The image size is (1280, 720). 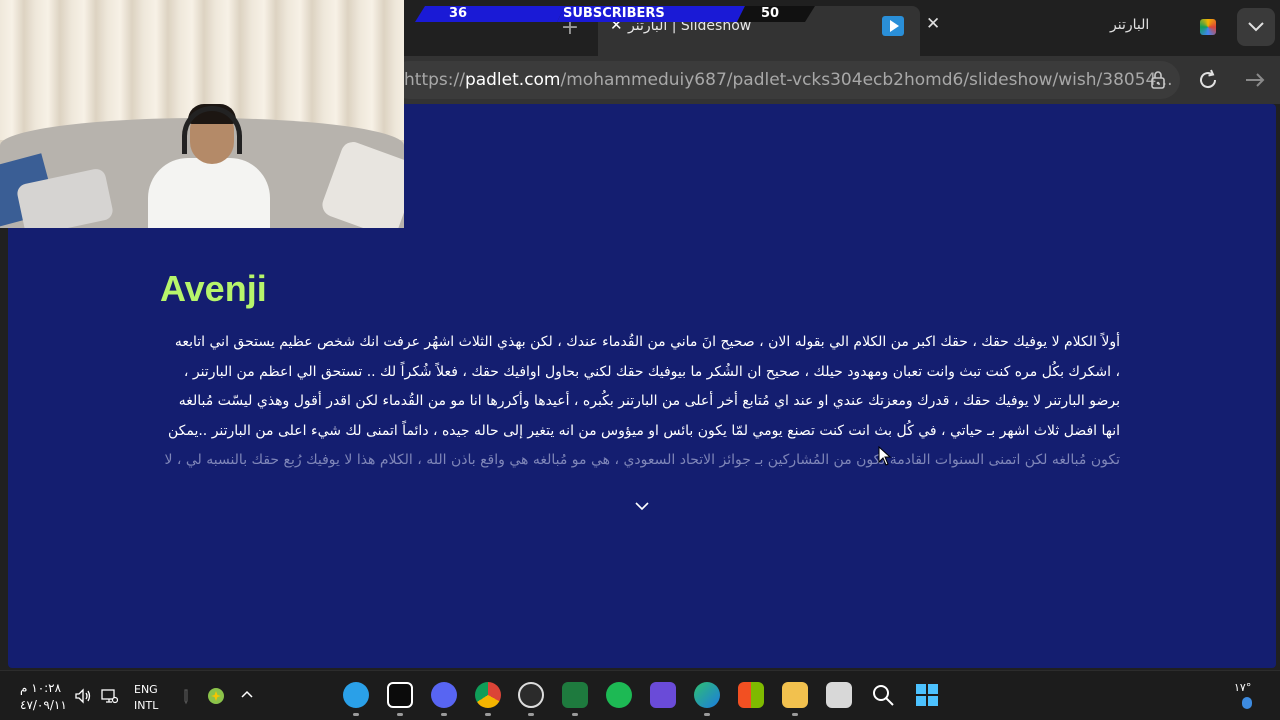 I want to click on pen-icon, so click(x=187, y=696).